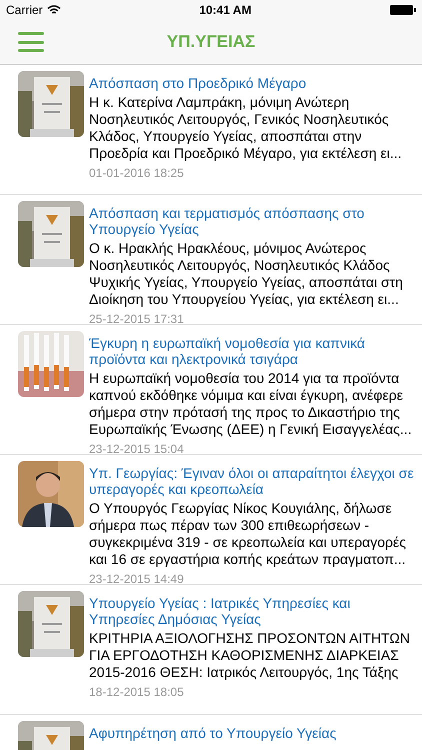  Describe the element at coordinates (53, 10) in the screenshot. I see `wifi-icon` at that location.